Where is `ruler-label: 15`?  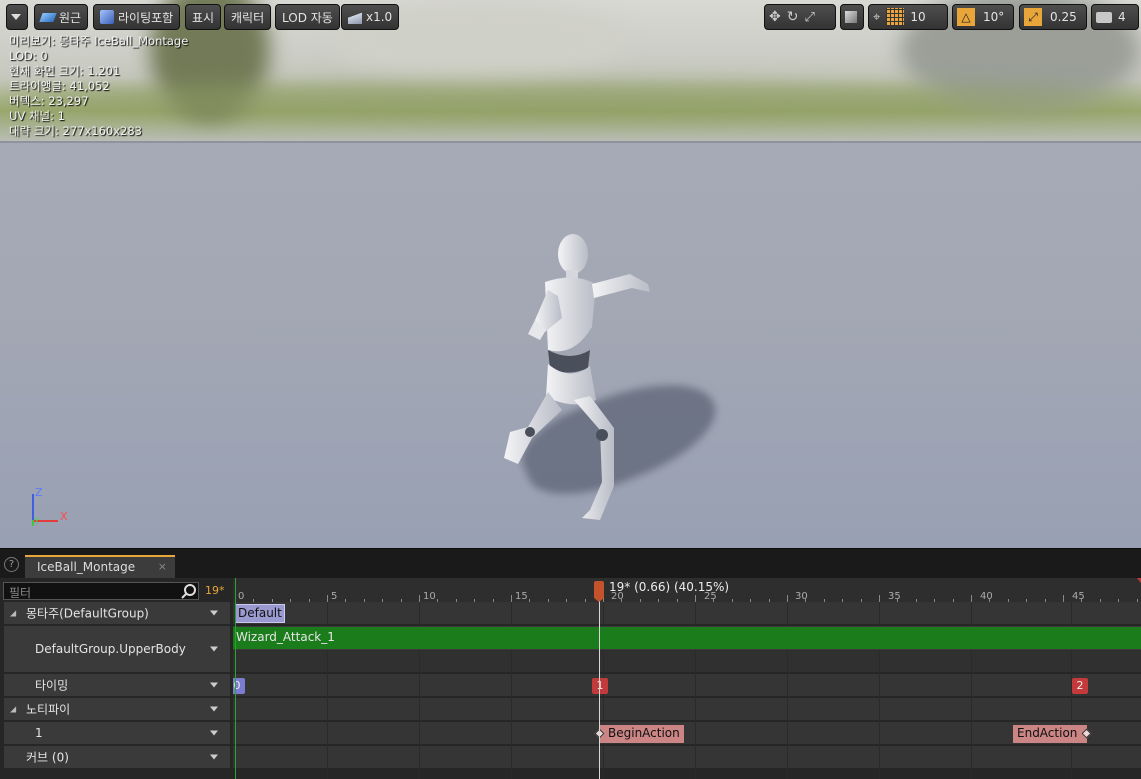 ruler-label: 15 is located at coordinates (521, 596).